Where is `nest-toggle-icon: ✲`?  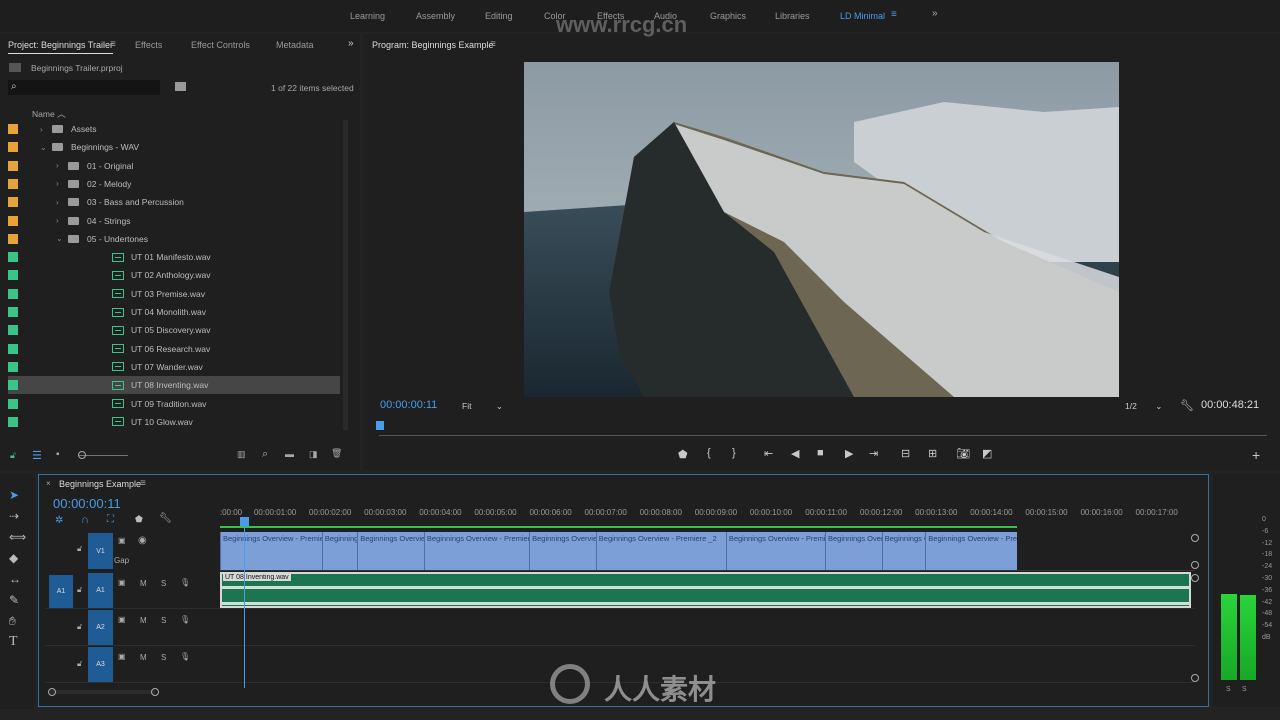 nest-toggle-icon: ✲ is located at coordinates (59, 520).